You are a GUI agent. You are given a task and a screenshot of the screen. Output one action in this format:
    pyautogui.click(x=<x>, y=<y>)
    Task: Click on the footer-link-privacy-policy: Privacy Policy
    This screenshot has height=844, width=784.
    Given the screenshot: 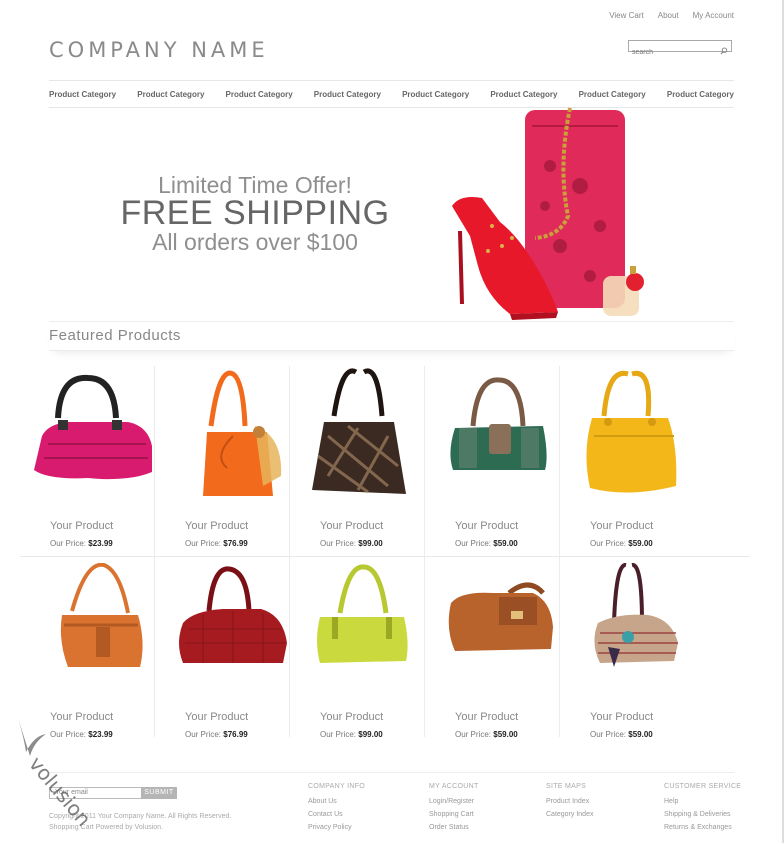 What is the action you would take?
    pyautogui.click(x=336, y=827)
    